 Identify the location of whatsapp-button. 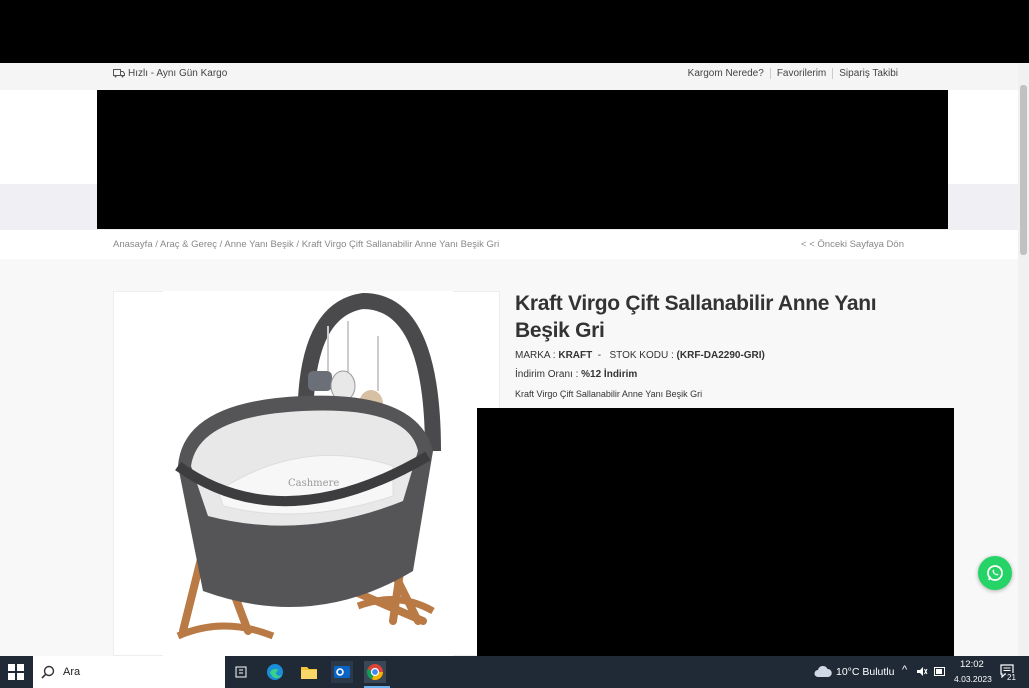
(995, 573).